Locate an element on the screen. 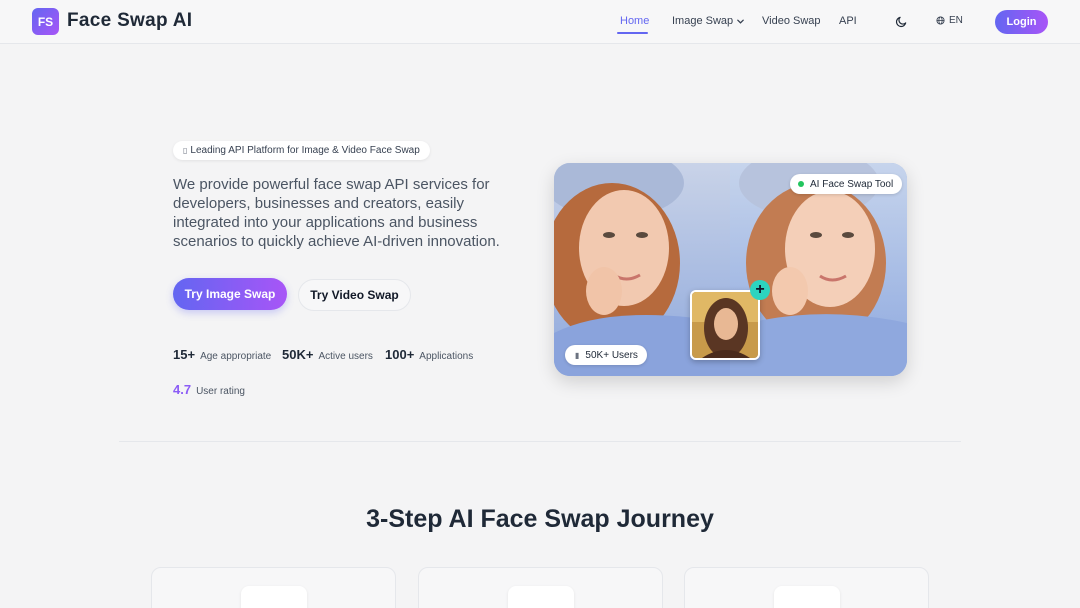 This screenshot has width=1080, height=608. stat-applications: 100+ Applications is located at coordinates (429, 354).